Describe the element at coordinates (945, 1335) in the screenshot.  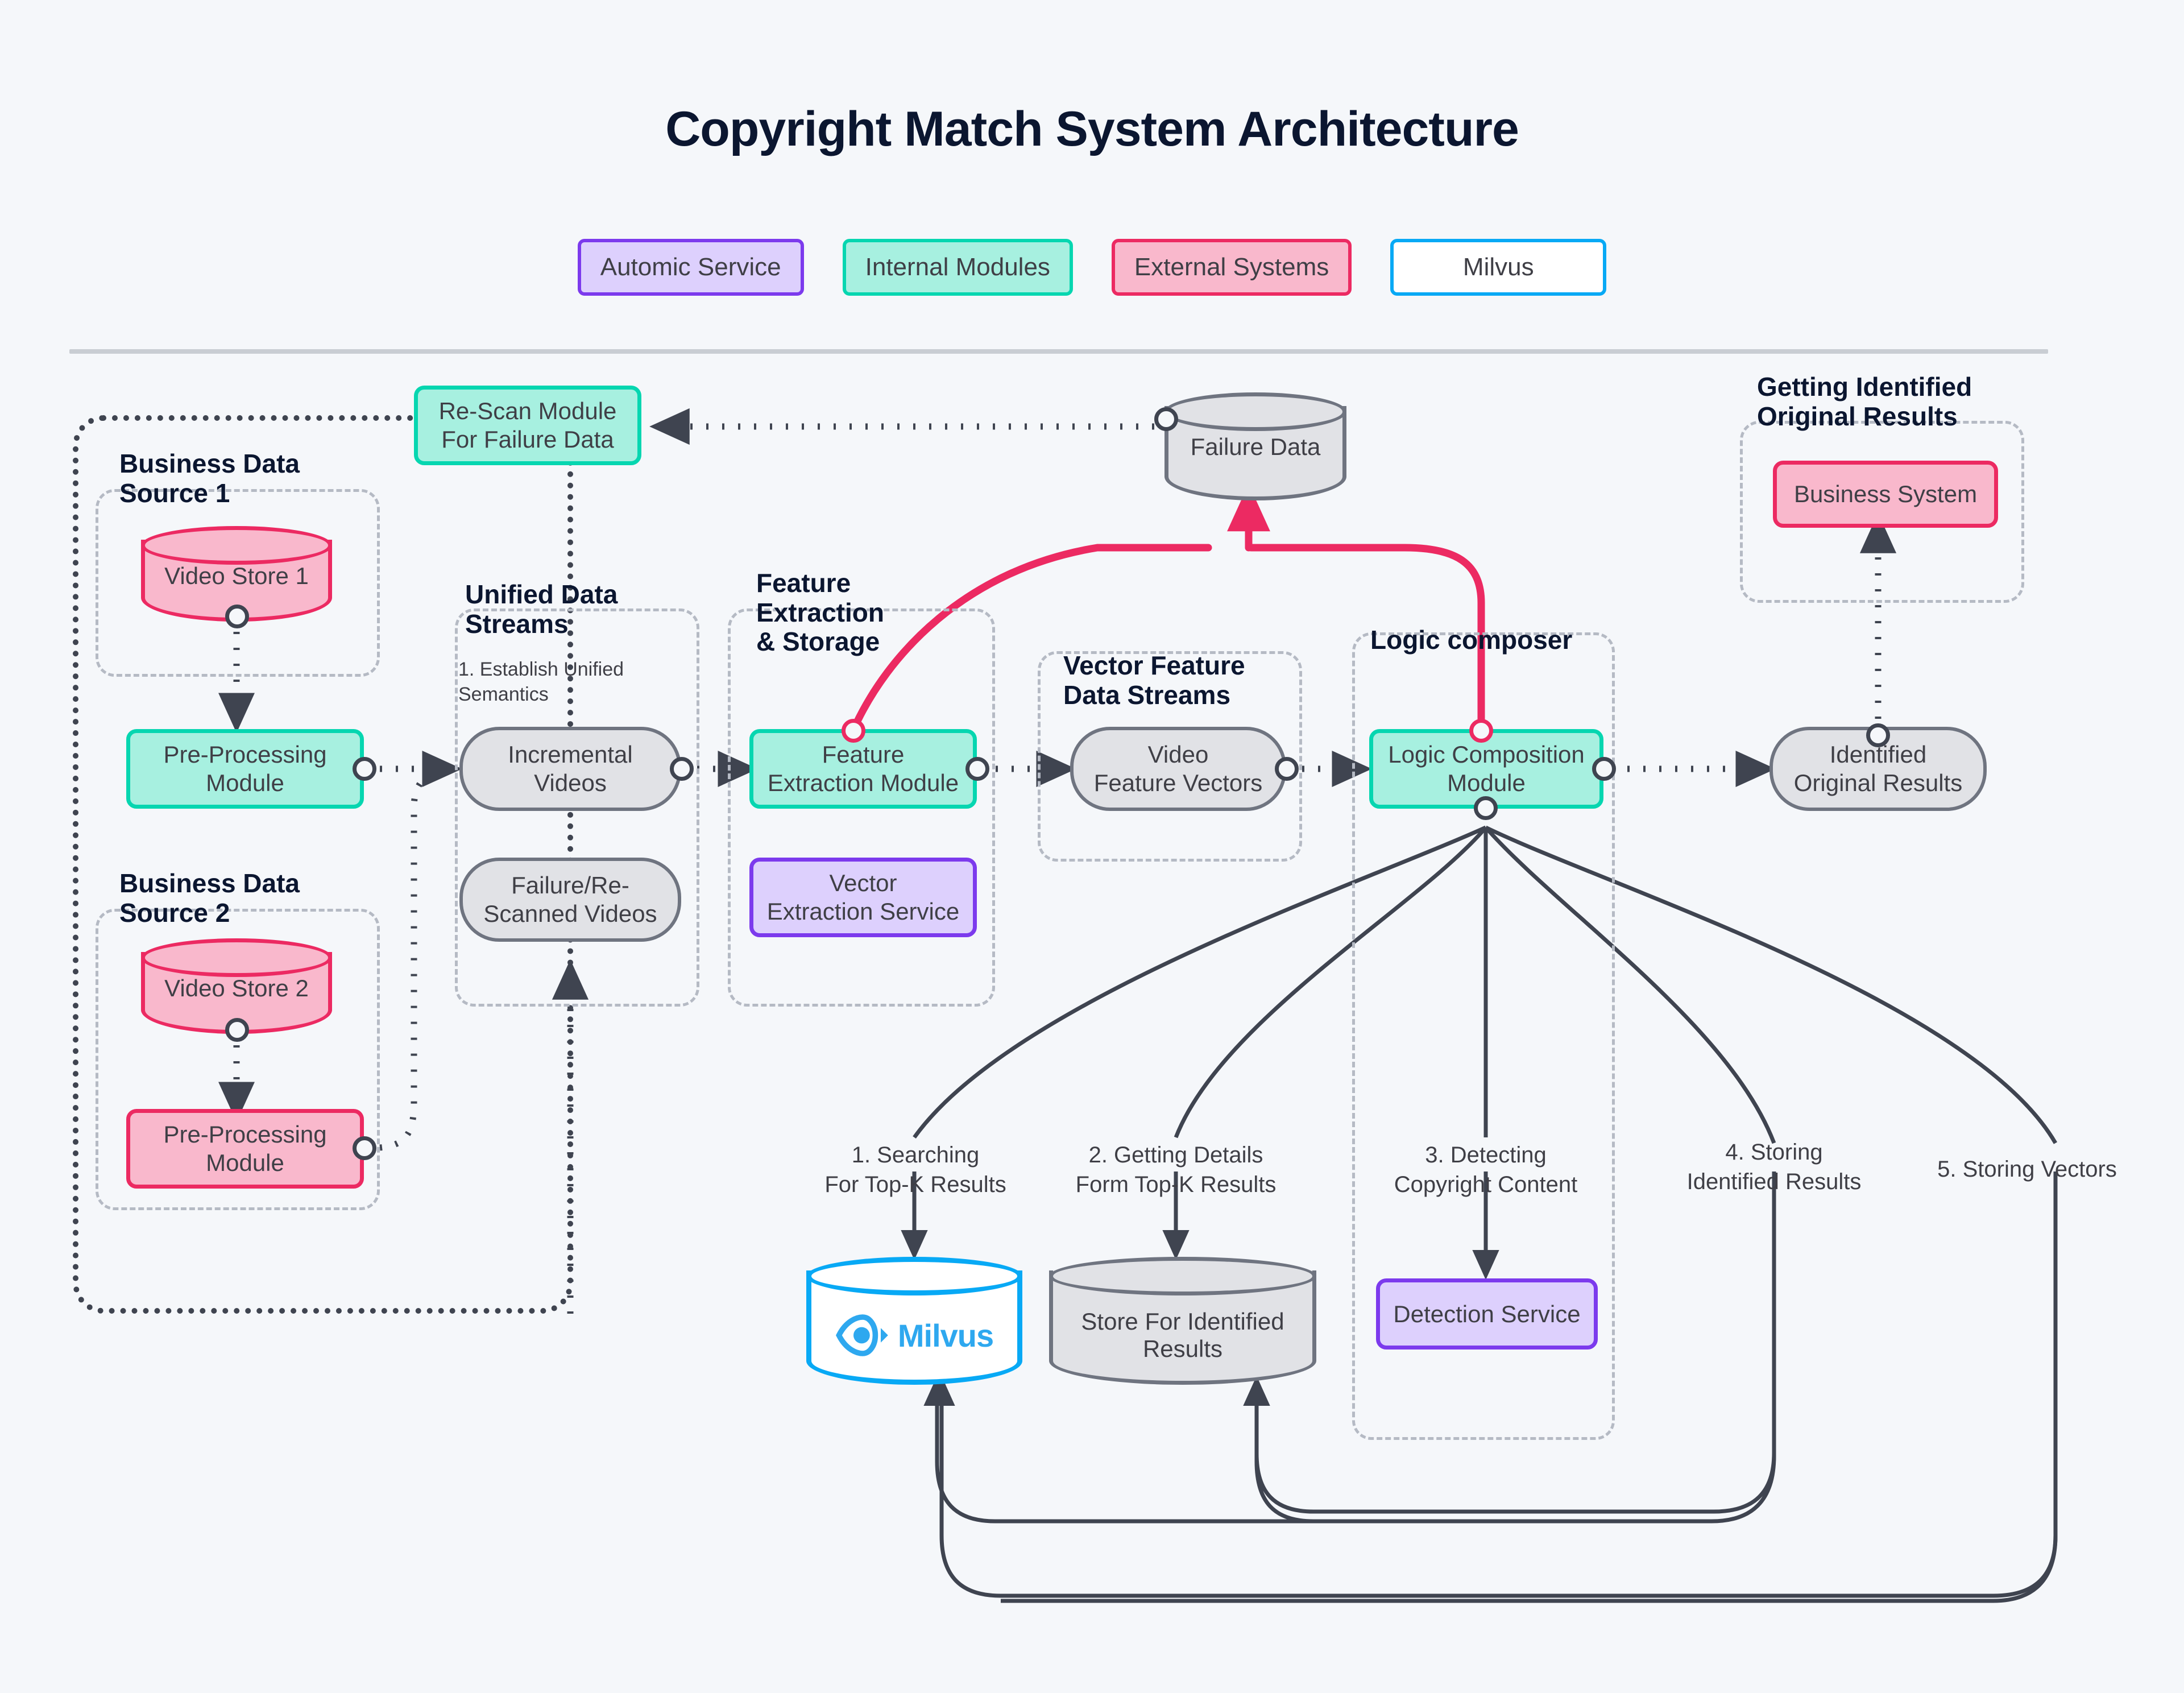
I see `milvus-wordmark: Milvus` at that location.